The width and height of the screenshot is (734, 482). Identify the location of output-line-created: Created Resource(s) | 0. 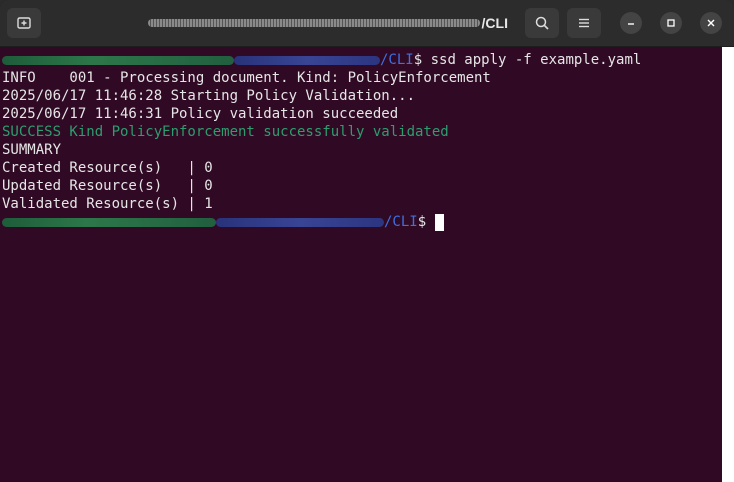
(107, 168).